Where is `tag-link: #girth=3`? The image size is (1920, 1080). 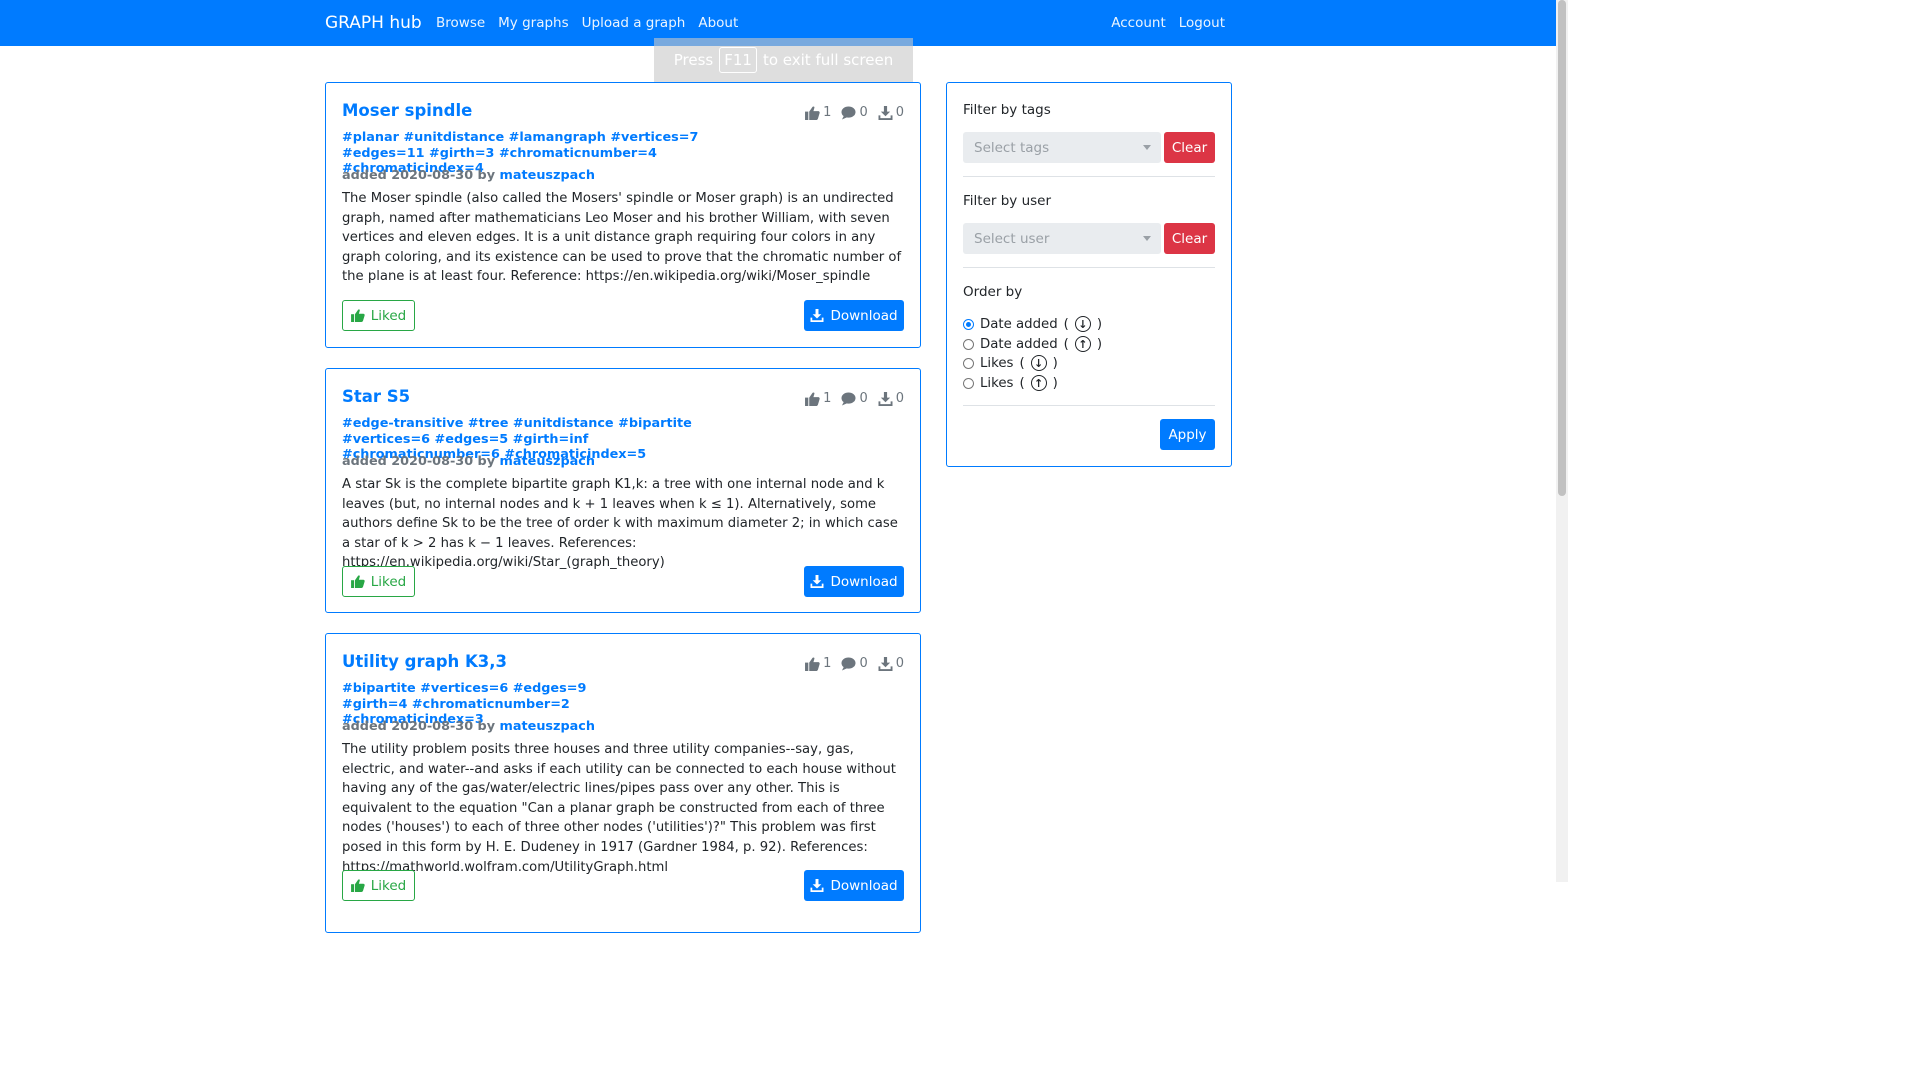
tag-link: #girth=3 is located at coordinates (461, 153).